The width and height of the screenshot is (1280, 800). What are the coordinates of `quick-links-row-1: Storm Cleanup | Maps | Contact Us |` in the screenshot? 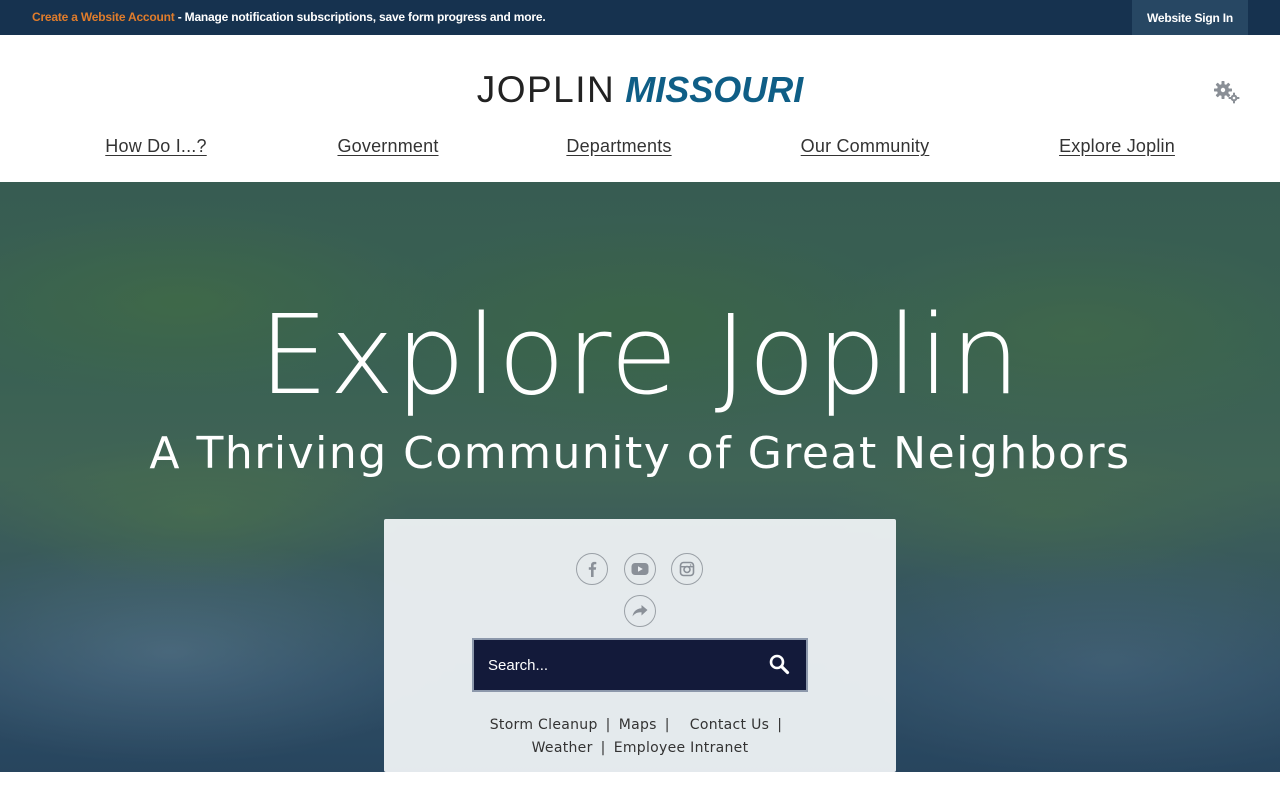 It's located at (640, 725).